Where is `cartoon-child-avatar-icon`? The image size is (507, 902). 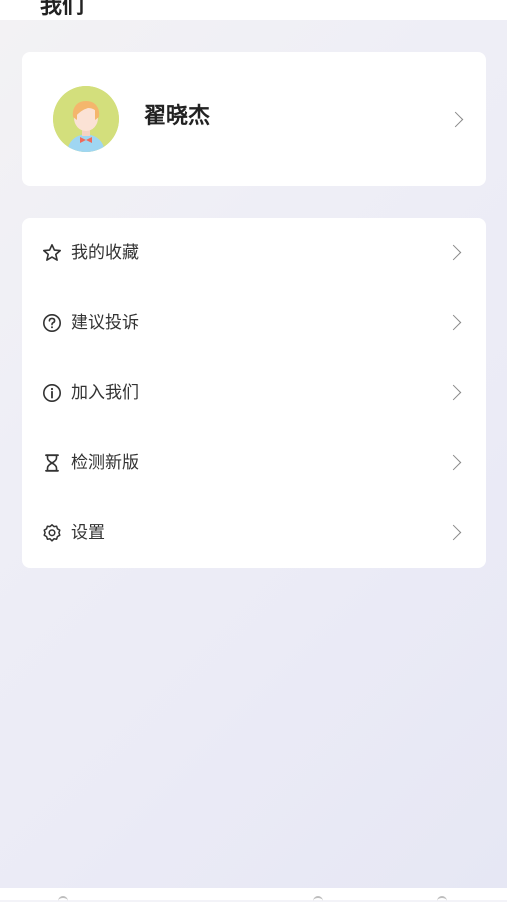
cartoon-child-avatar-icon is located at coordinates (86, 119).